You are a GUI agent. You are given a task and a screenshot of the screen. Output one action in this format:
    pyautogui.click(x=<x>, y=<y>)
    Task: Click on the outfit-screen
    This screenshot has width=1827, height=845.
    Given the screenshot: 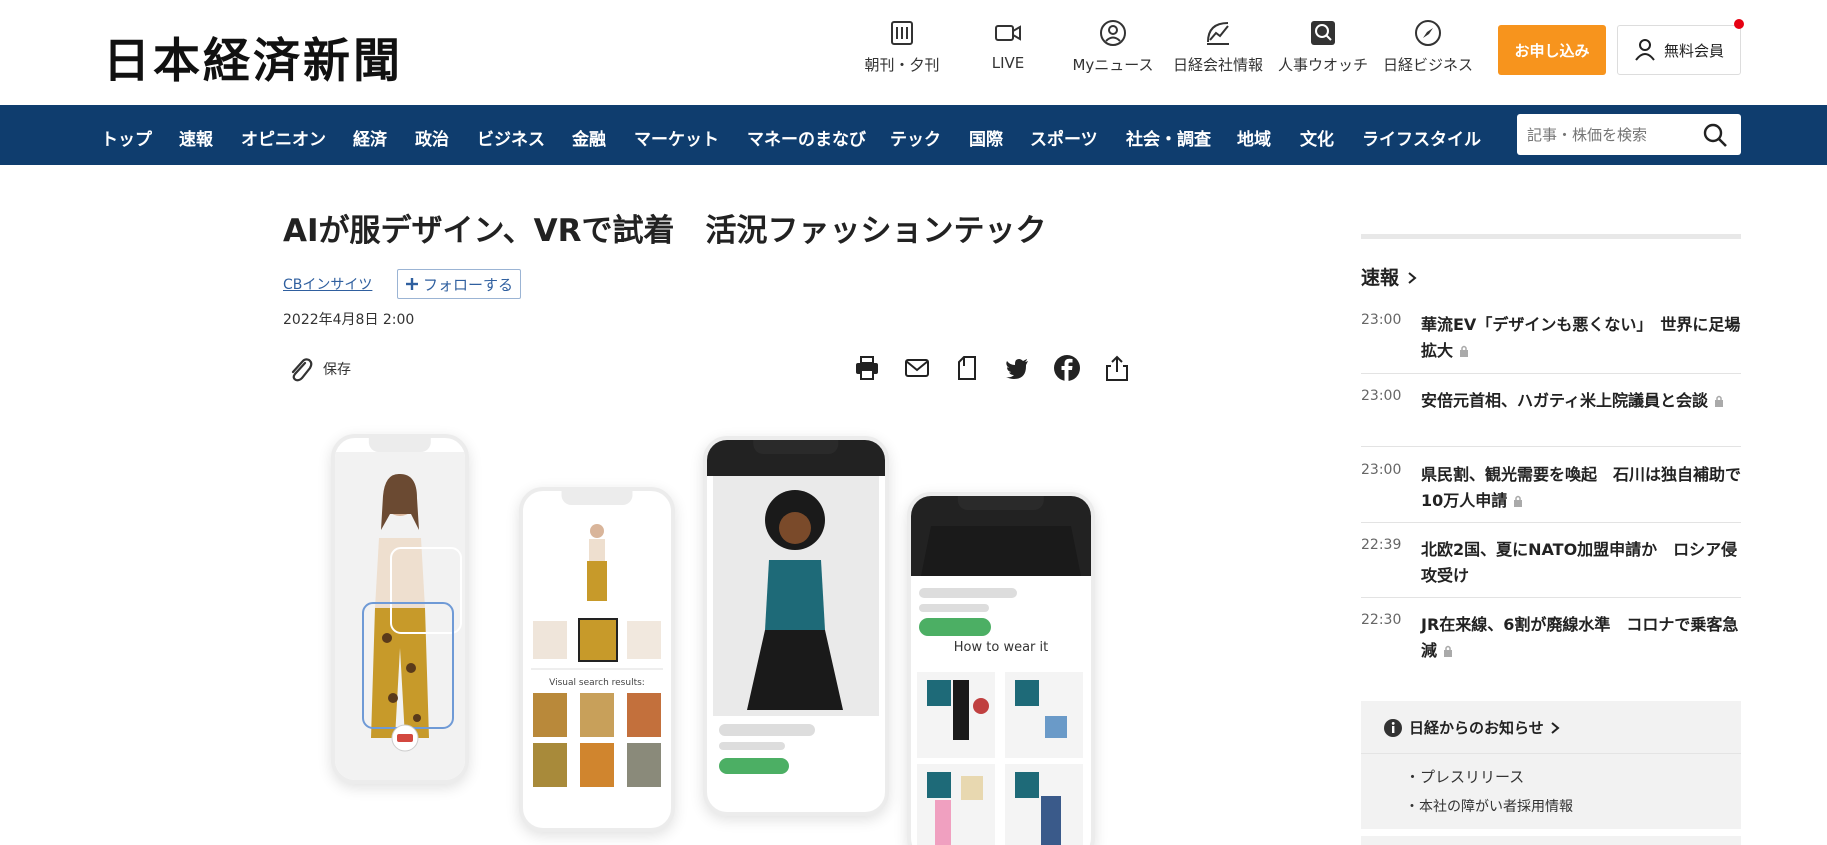 What is the action you would take?
    pyautogui.click(x=1001, y=670)
    